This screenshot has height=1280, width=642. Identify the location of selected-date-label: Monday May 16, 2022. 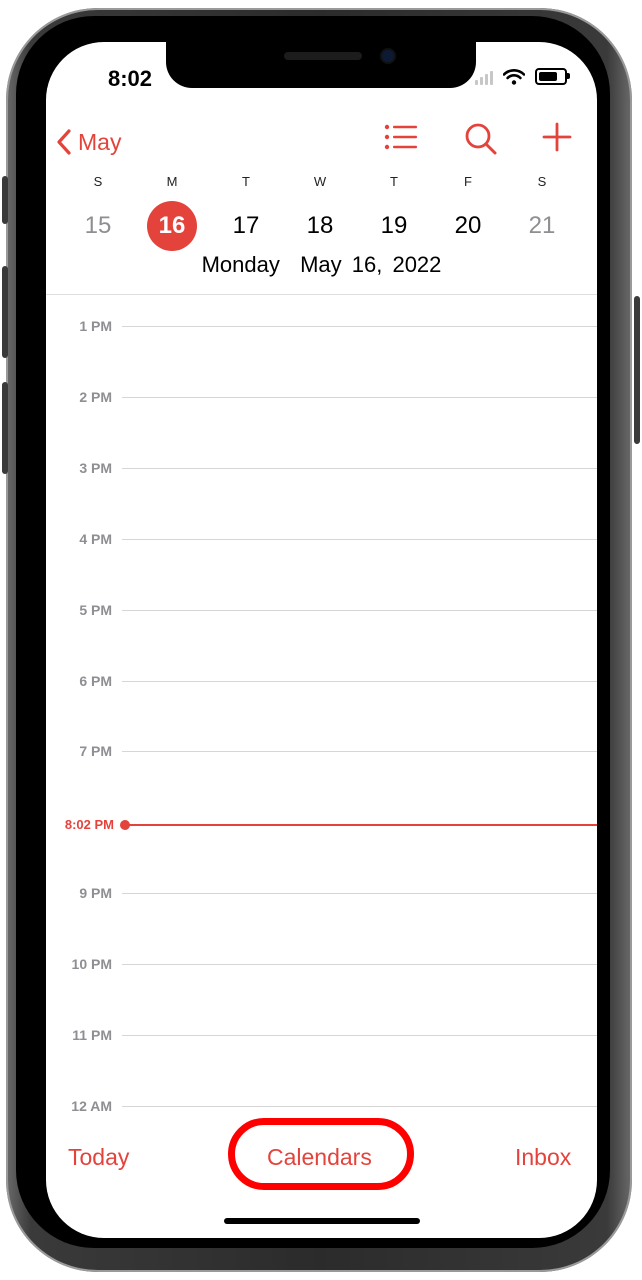
(321, 264).